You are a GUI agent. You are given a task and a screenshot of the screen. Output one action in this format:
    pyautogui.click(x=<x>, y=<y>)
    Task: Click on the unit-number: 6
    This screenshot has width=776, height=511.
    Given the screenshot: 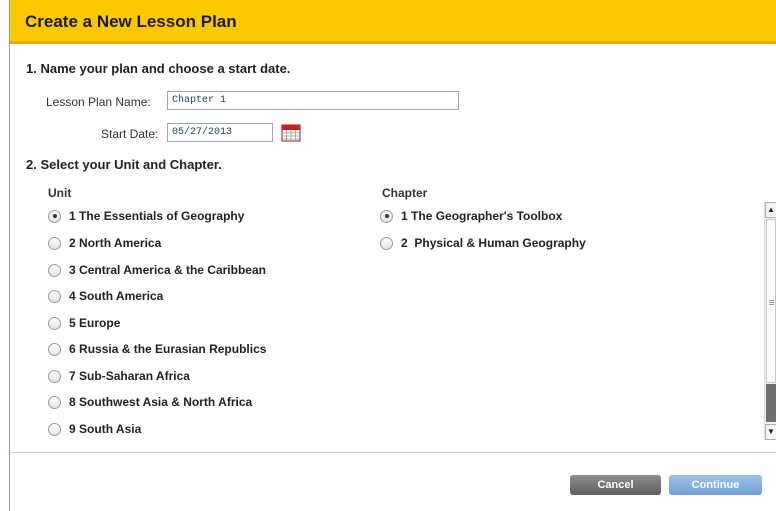 What is the action you would take?
    pyautogui.click(x=72, y=349)
    